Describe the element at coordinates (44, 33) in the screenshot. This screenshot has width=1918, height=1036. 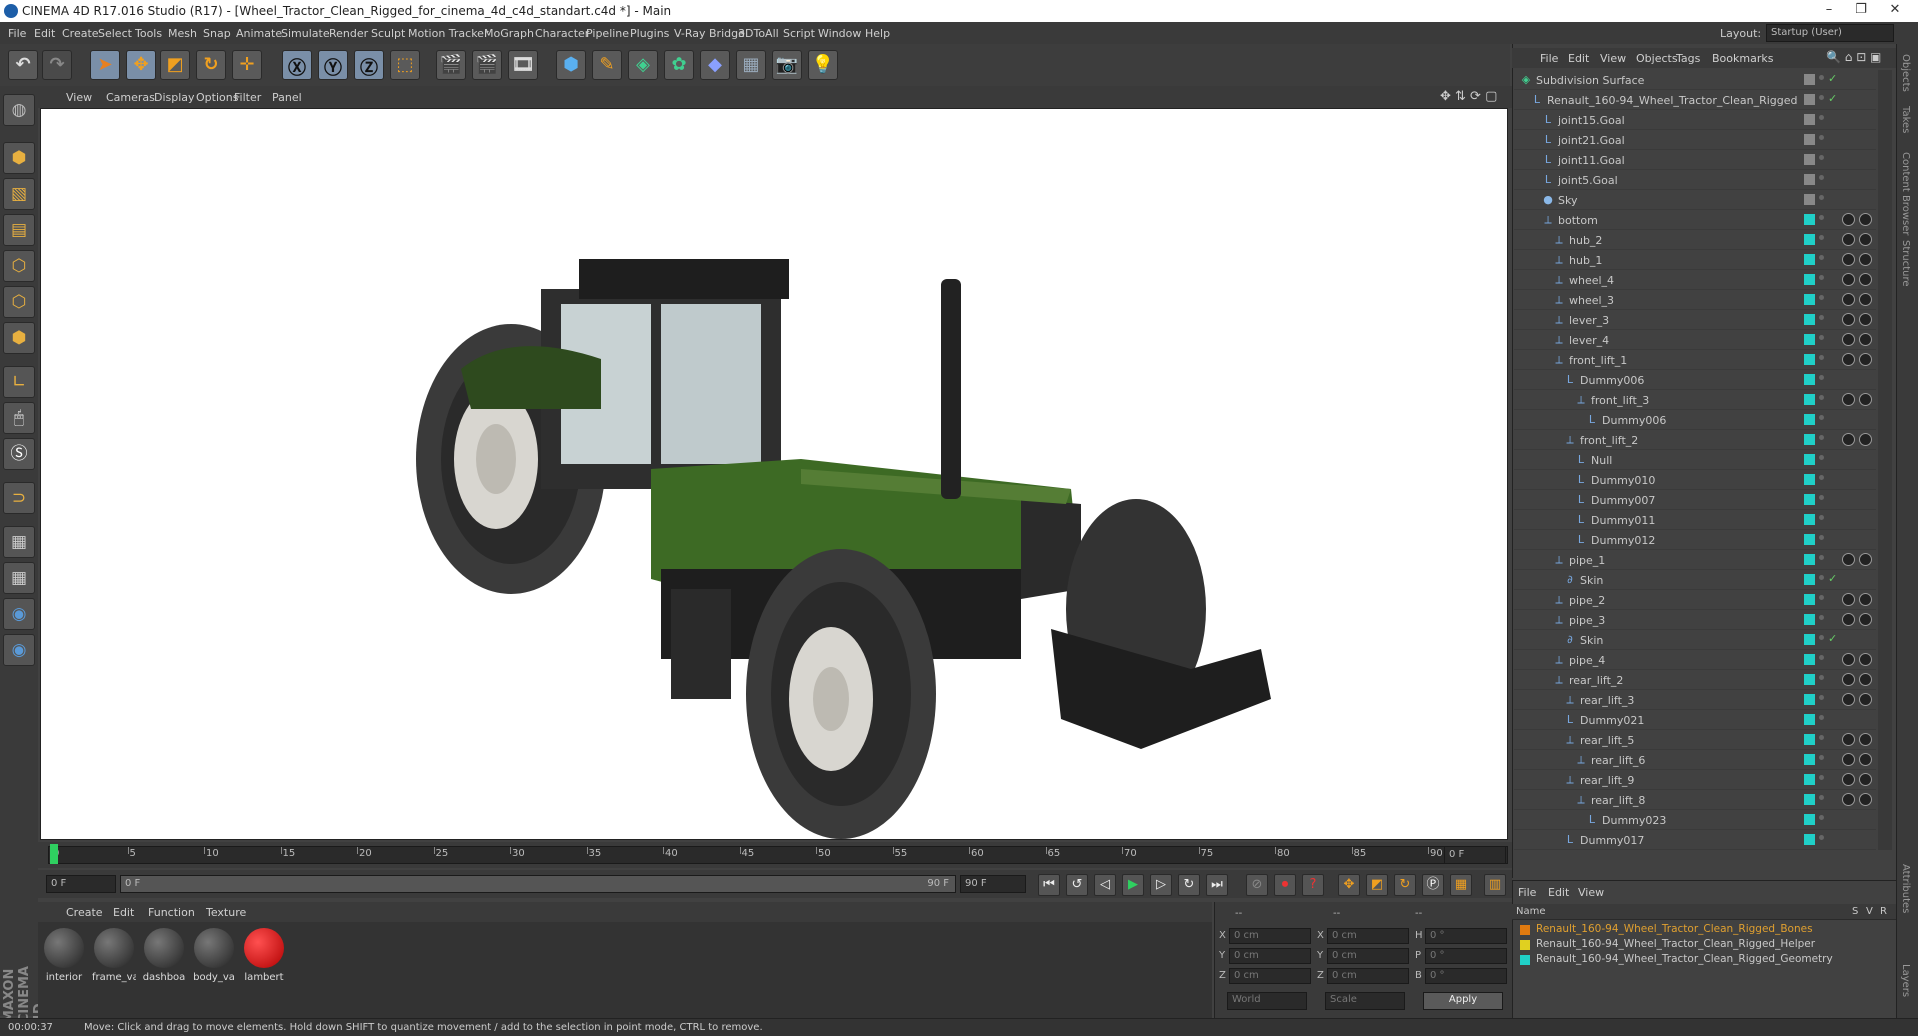
I see `menu-edit: Edit` at that location.